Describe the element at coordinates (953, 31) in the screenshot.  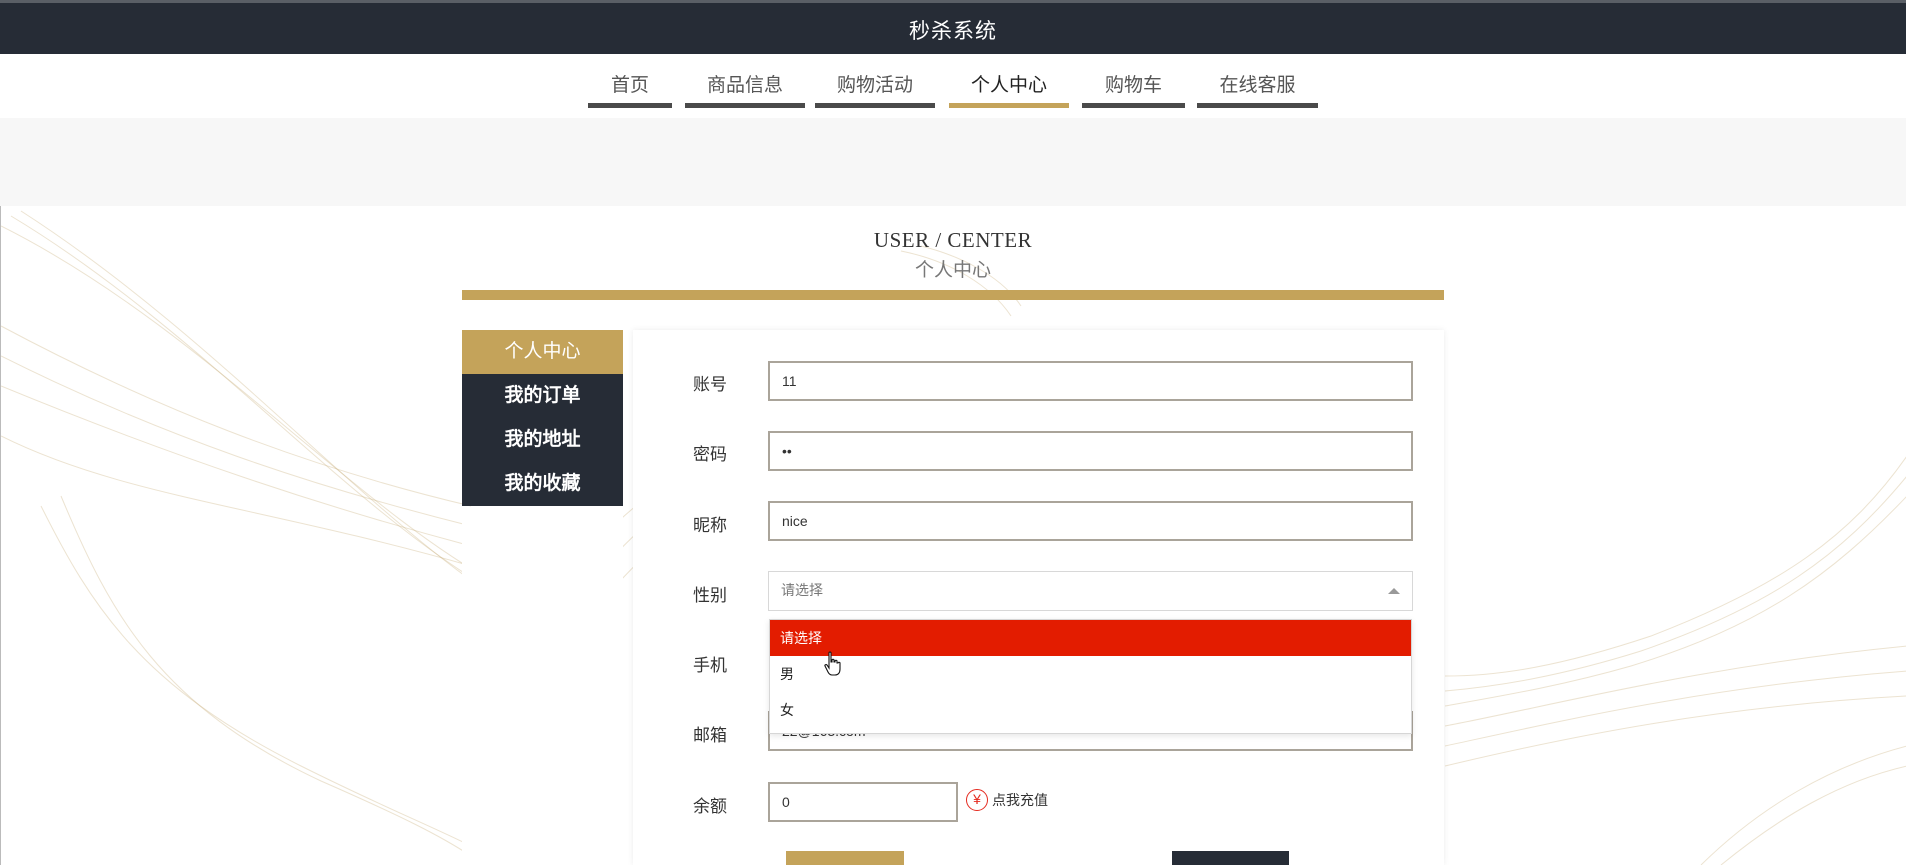
I see `app-title: 秒杀系统` at that location.